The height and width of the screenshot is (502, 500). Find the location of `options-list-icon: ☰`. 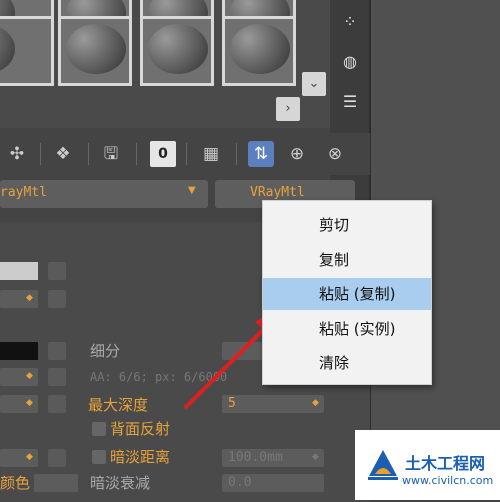

options-list-icon: ☰ is located at coordinates (350, 102).